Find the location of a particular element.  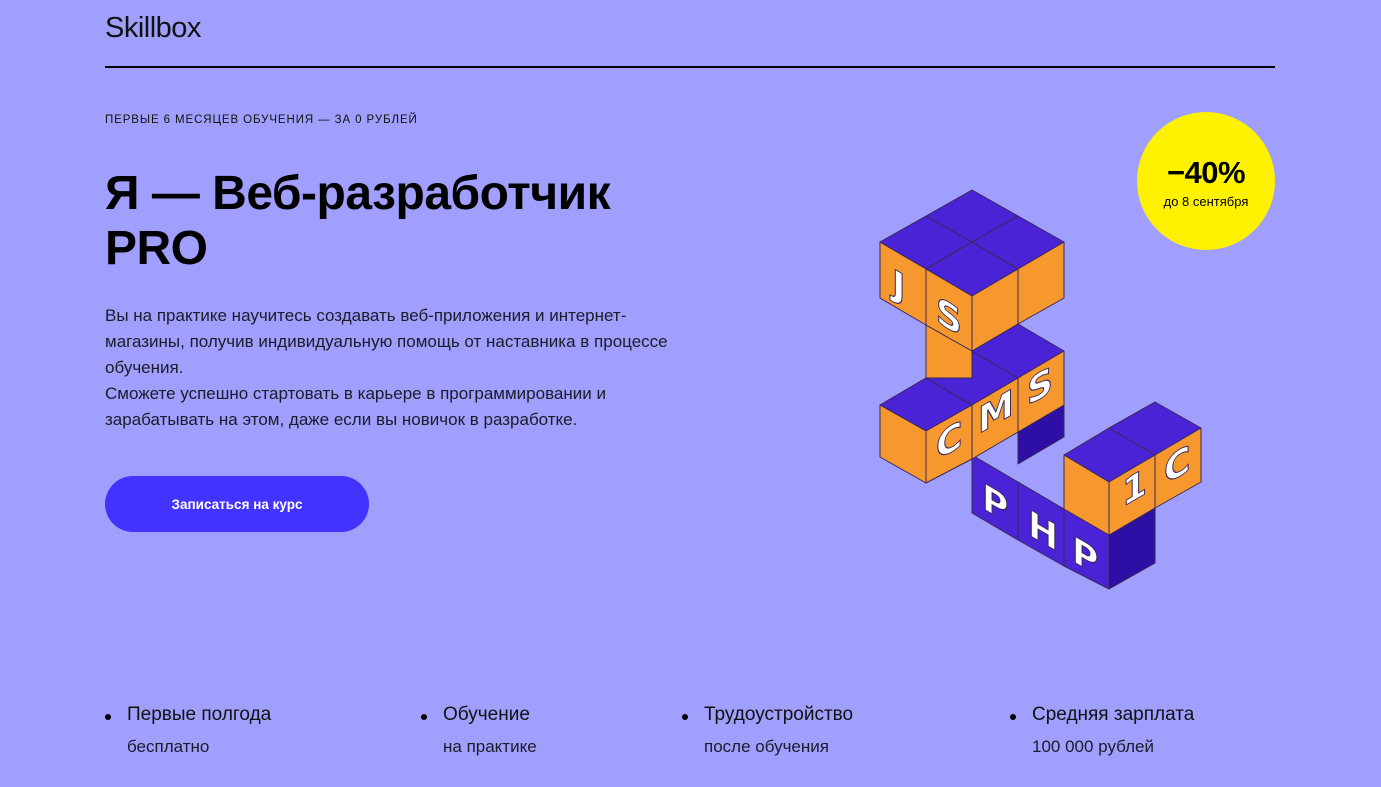

skillbox-logo: Skillbox is located at coordinates (153, 28).